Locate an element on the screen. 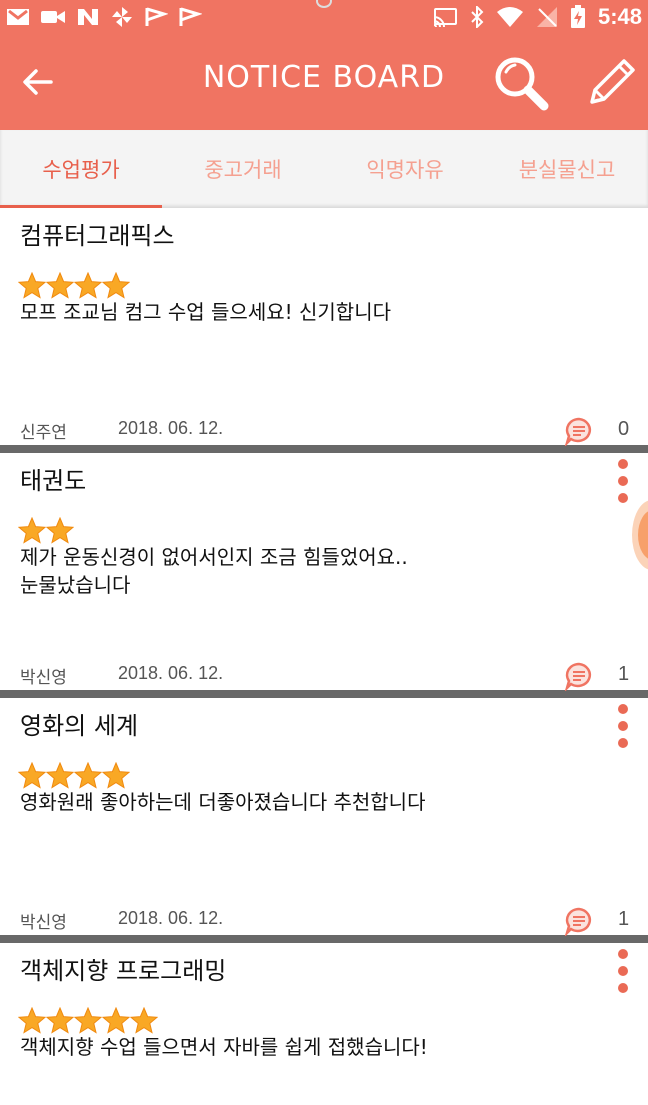  post-body: 영화원래 좋아하는데 더좋아졌습니다 추천합니다 is located at coordinates (222, 802).